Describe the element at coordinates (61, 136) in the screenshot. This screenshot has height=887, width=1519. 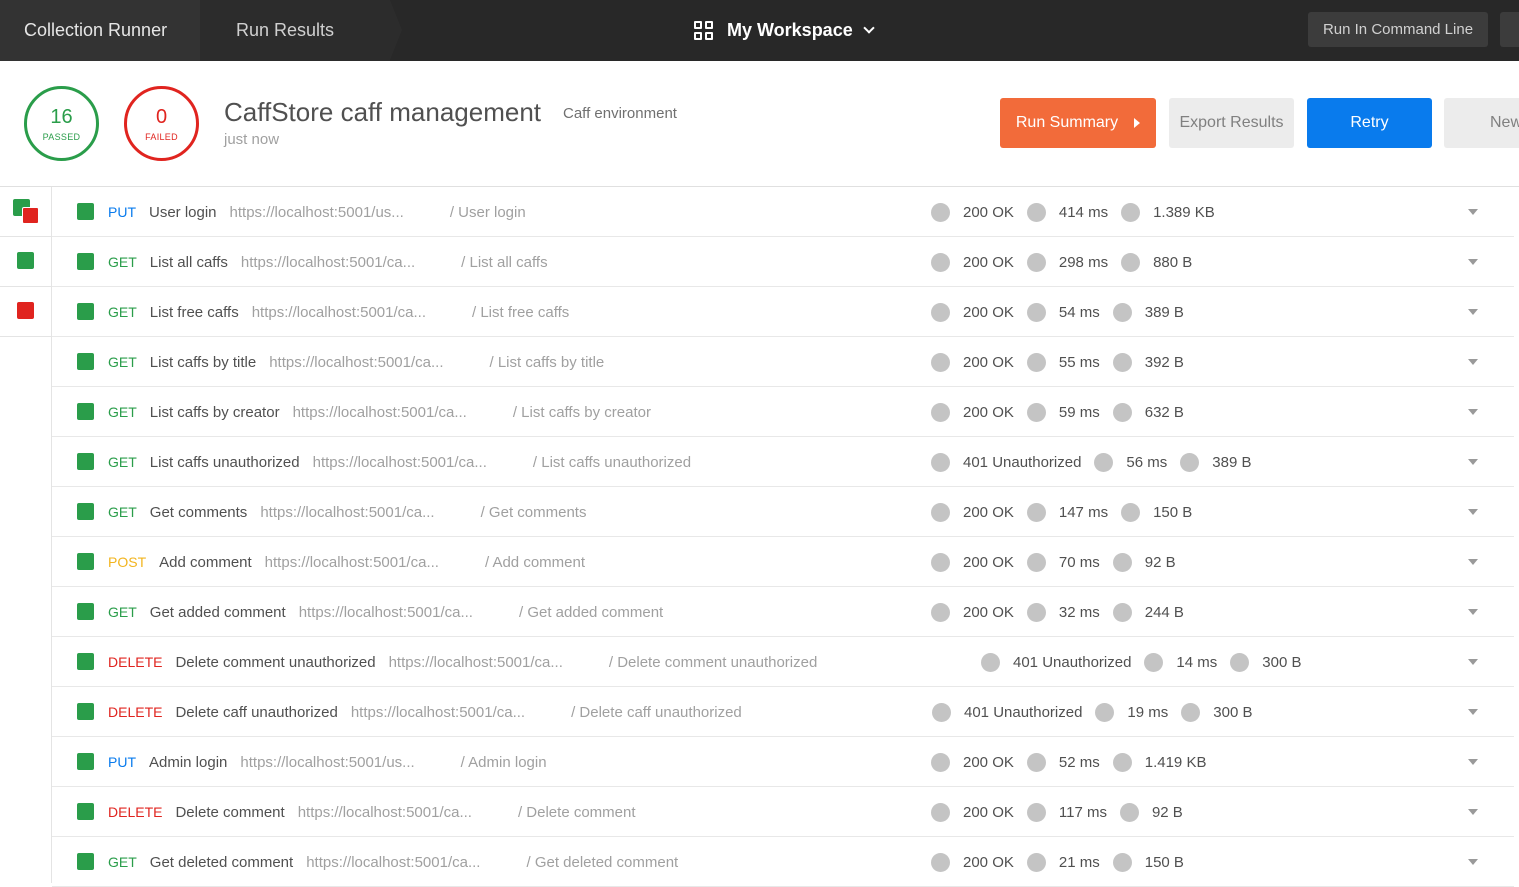
I see `passed-label: PASSED` at that location.